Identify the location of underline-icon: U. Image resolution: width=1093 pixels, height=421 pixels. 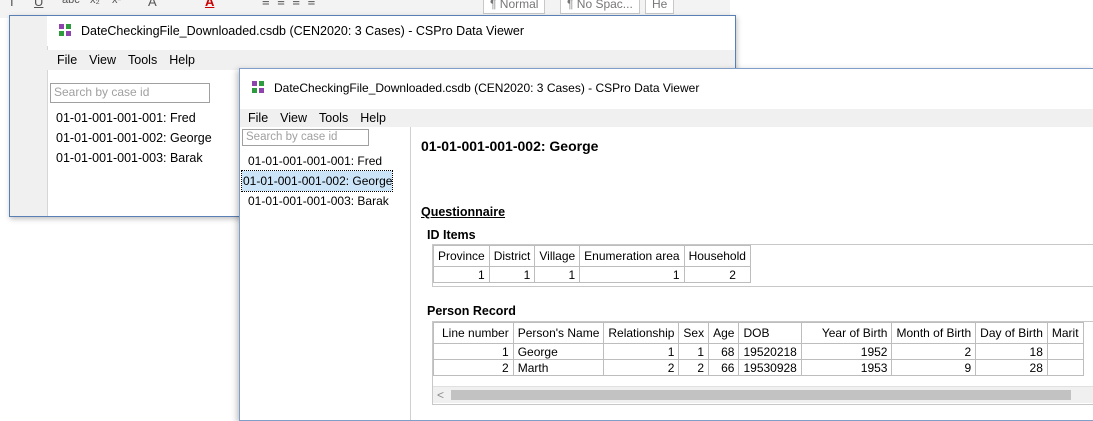
(38, 4).